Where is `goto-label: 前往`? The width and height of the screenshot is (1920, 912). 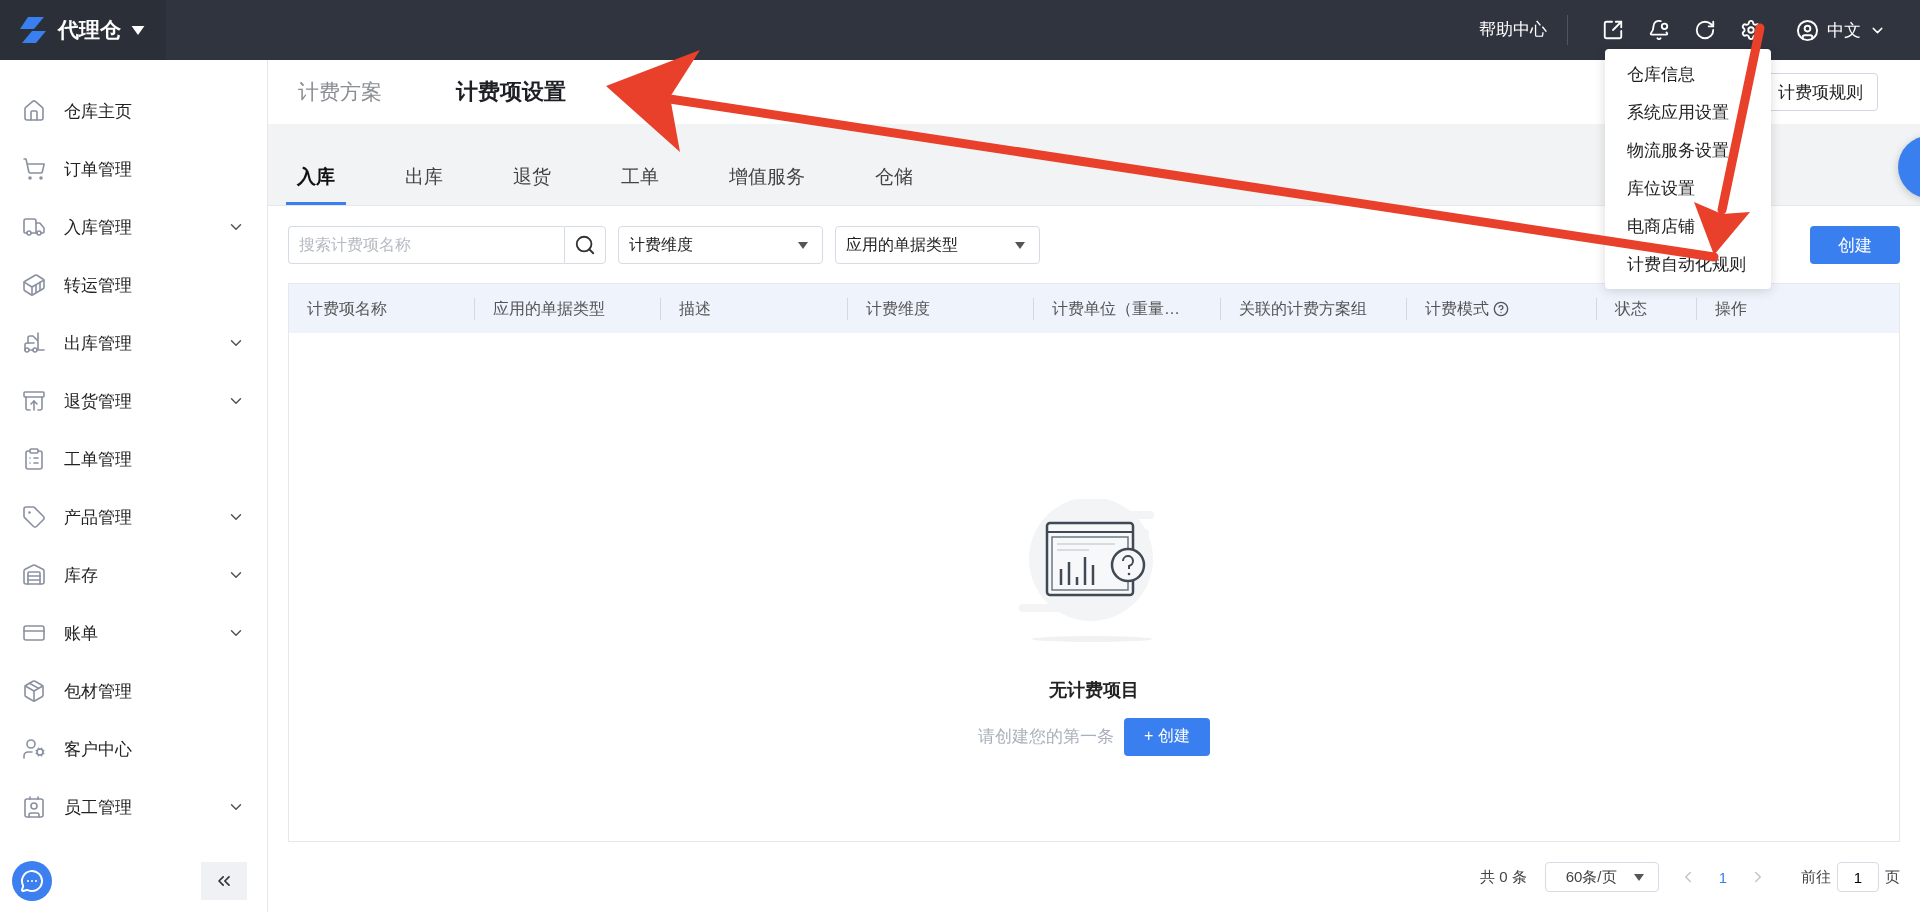
goto-label: 前往 is located at coordinates (1816, 877).